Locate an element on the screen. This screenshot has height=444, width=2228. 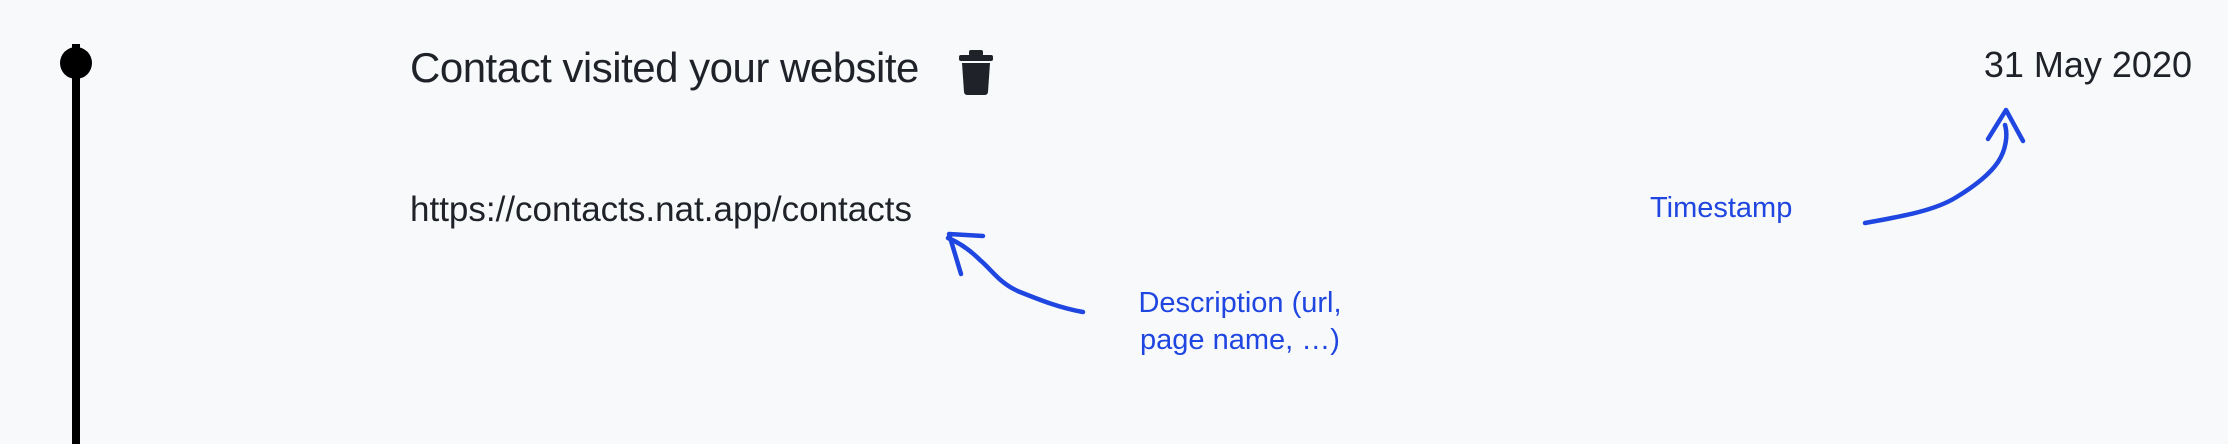
event-description: https://contacts.nat.app/contacts is located at coordinates (661, 209).